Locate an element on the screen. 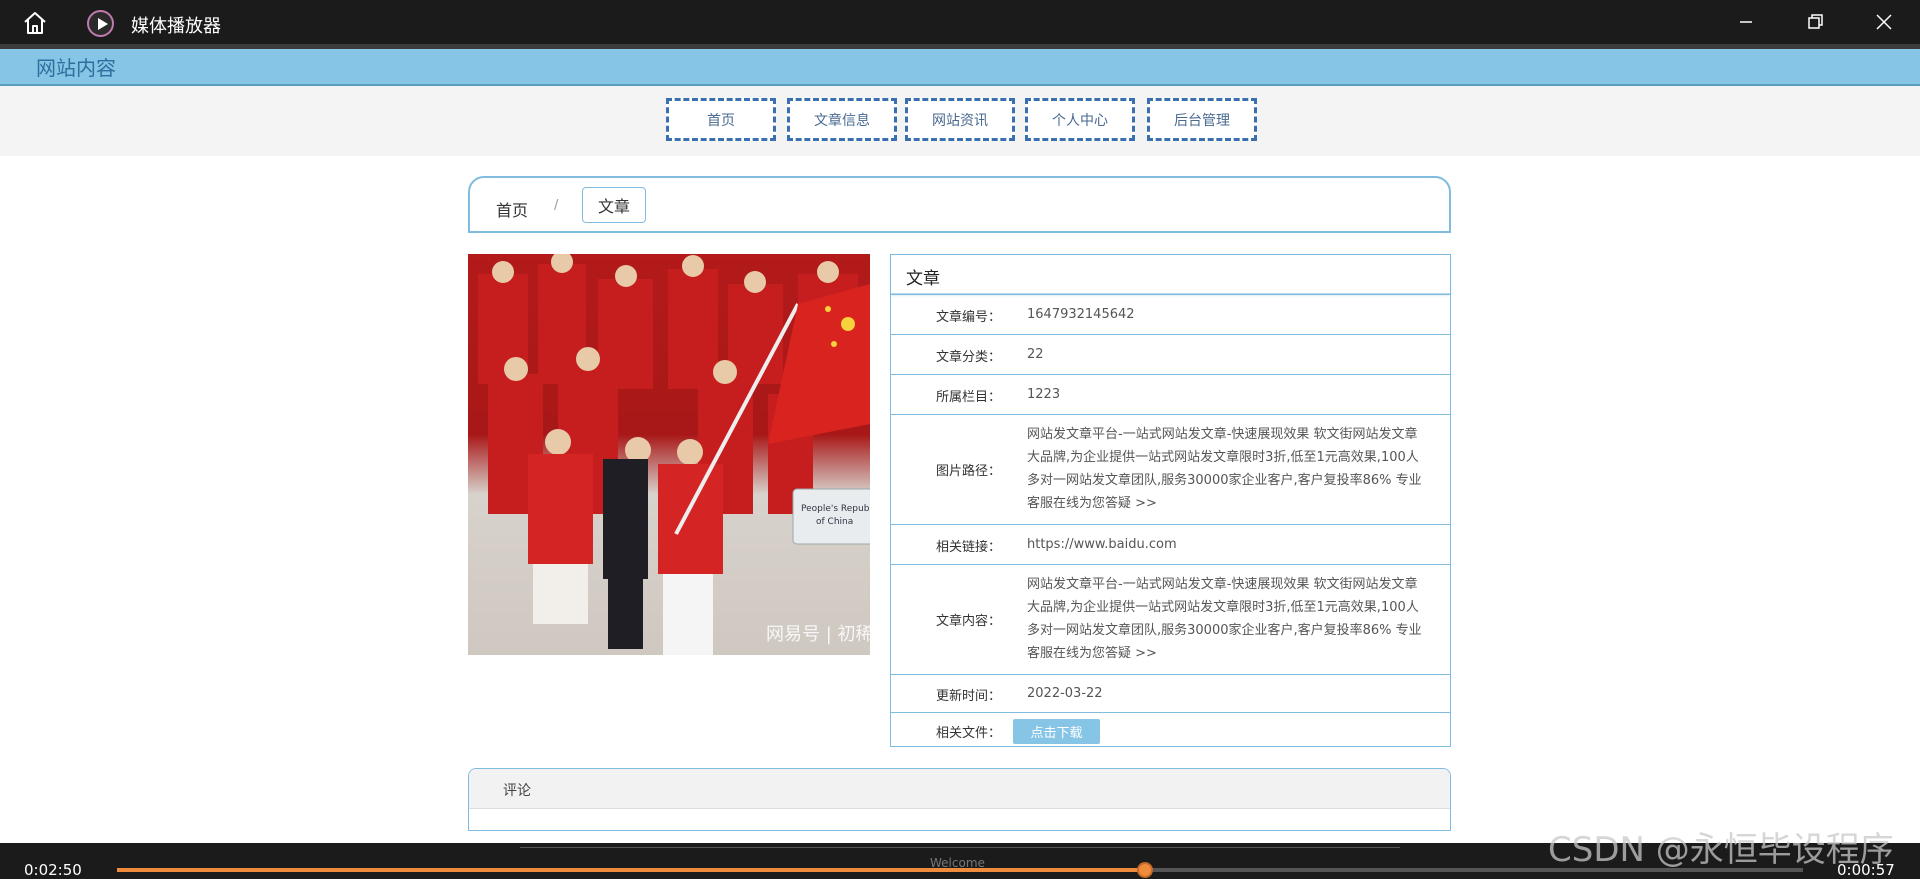 Image resolution: width=1920 pixels, height=879 pixels. app-title: 媒体播放器 is located at coordinates (176, 26).